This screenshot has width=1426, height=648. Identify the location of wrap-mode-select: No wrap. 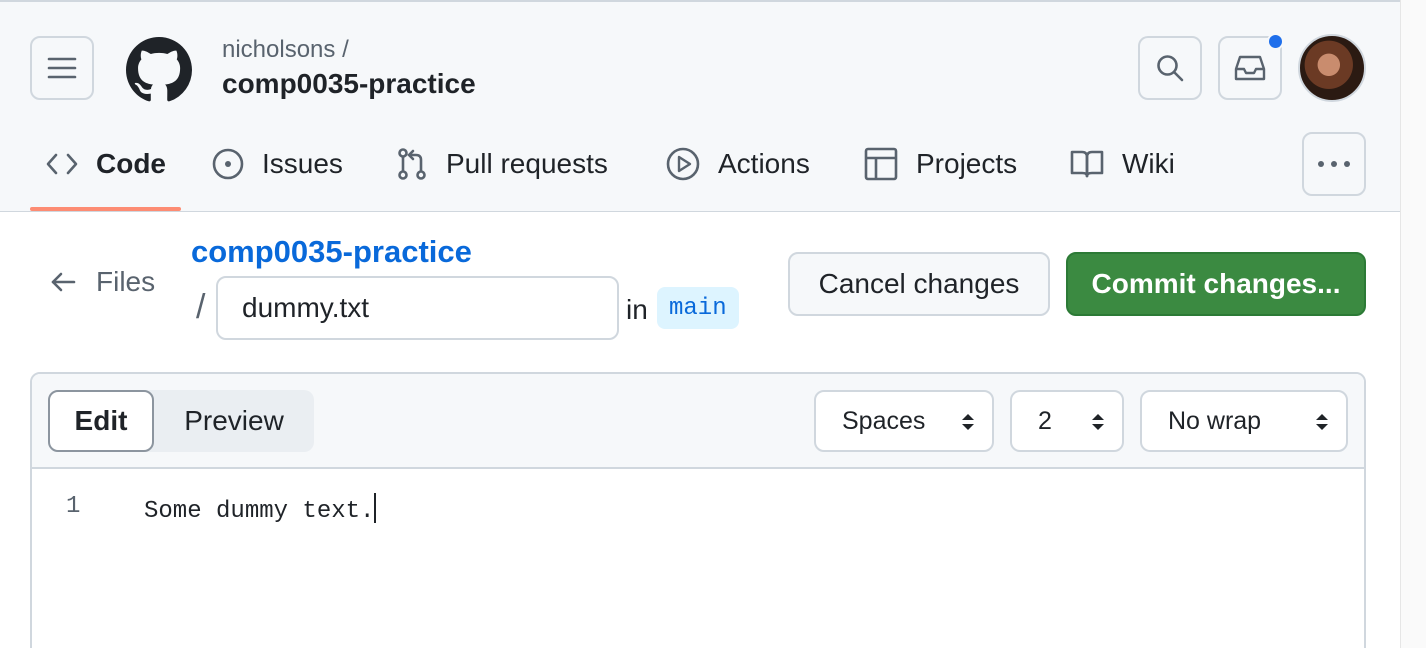
(1244, 421).